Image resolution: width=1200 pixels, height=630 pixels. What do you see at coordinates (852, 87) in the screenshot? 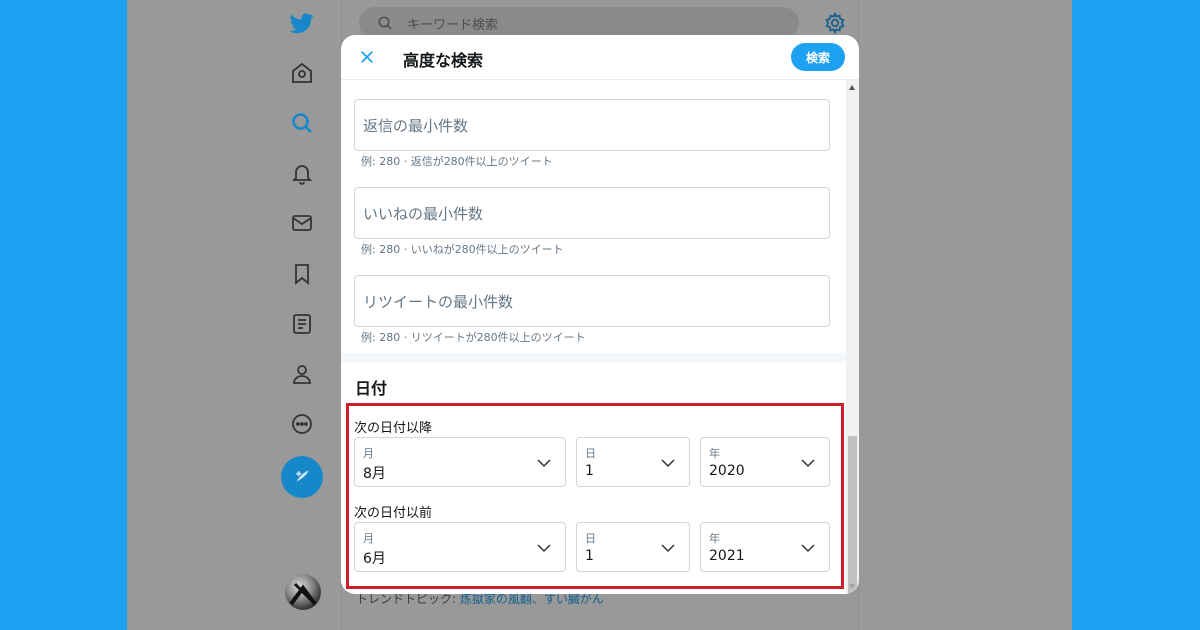
I see `scroll-up-arrow-icon` at bounding box center [852, 87].